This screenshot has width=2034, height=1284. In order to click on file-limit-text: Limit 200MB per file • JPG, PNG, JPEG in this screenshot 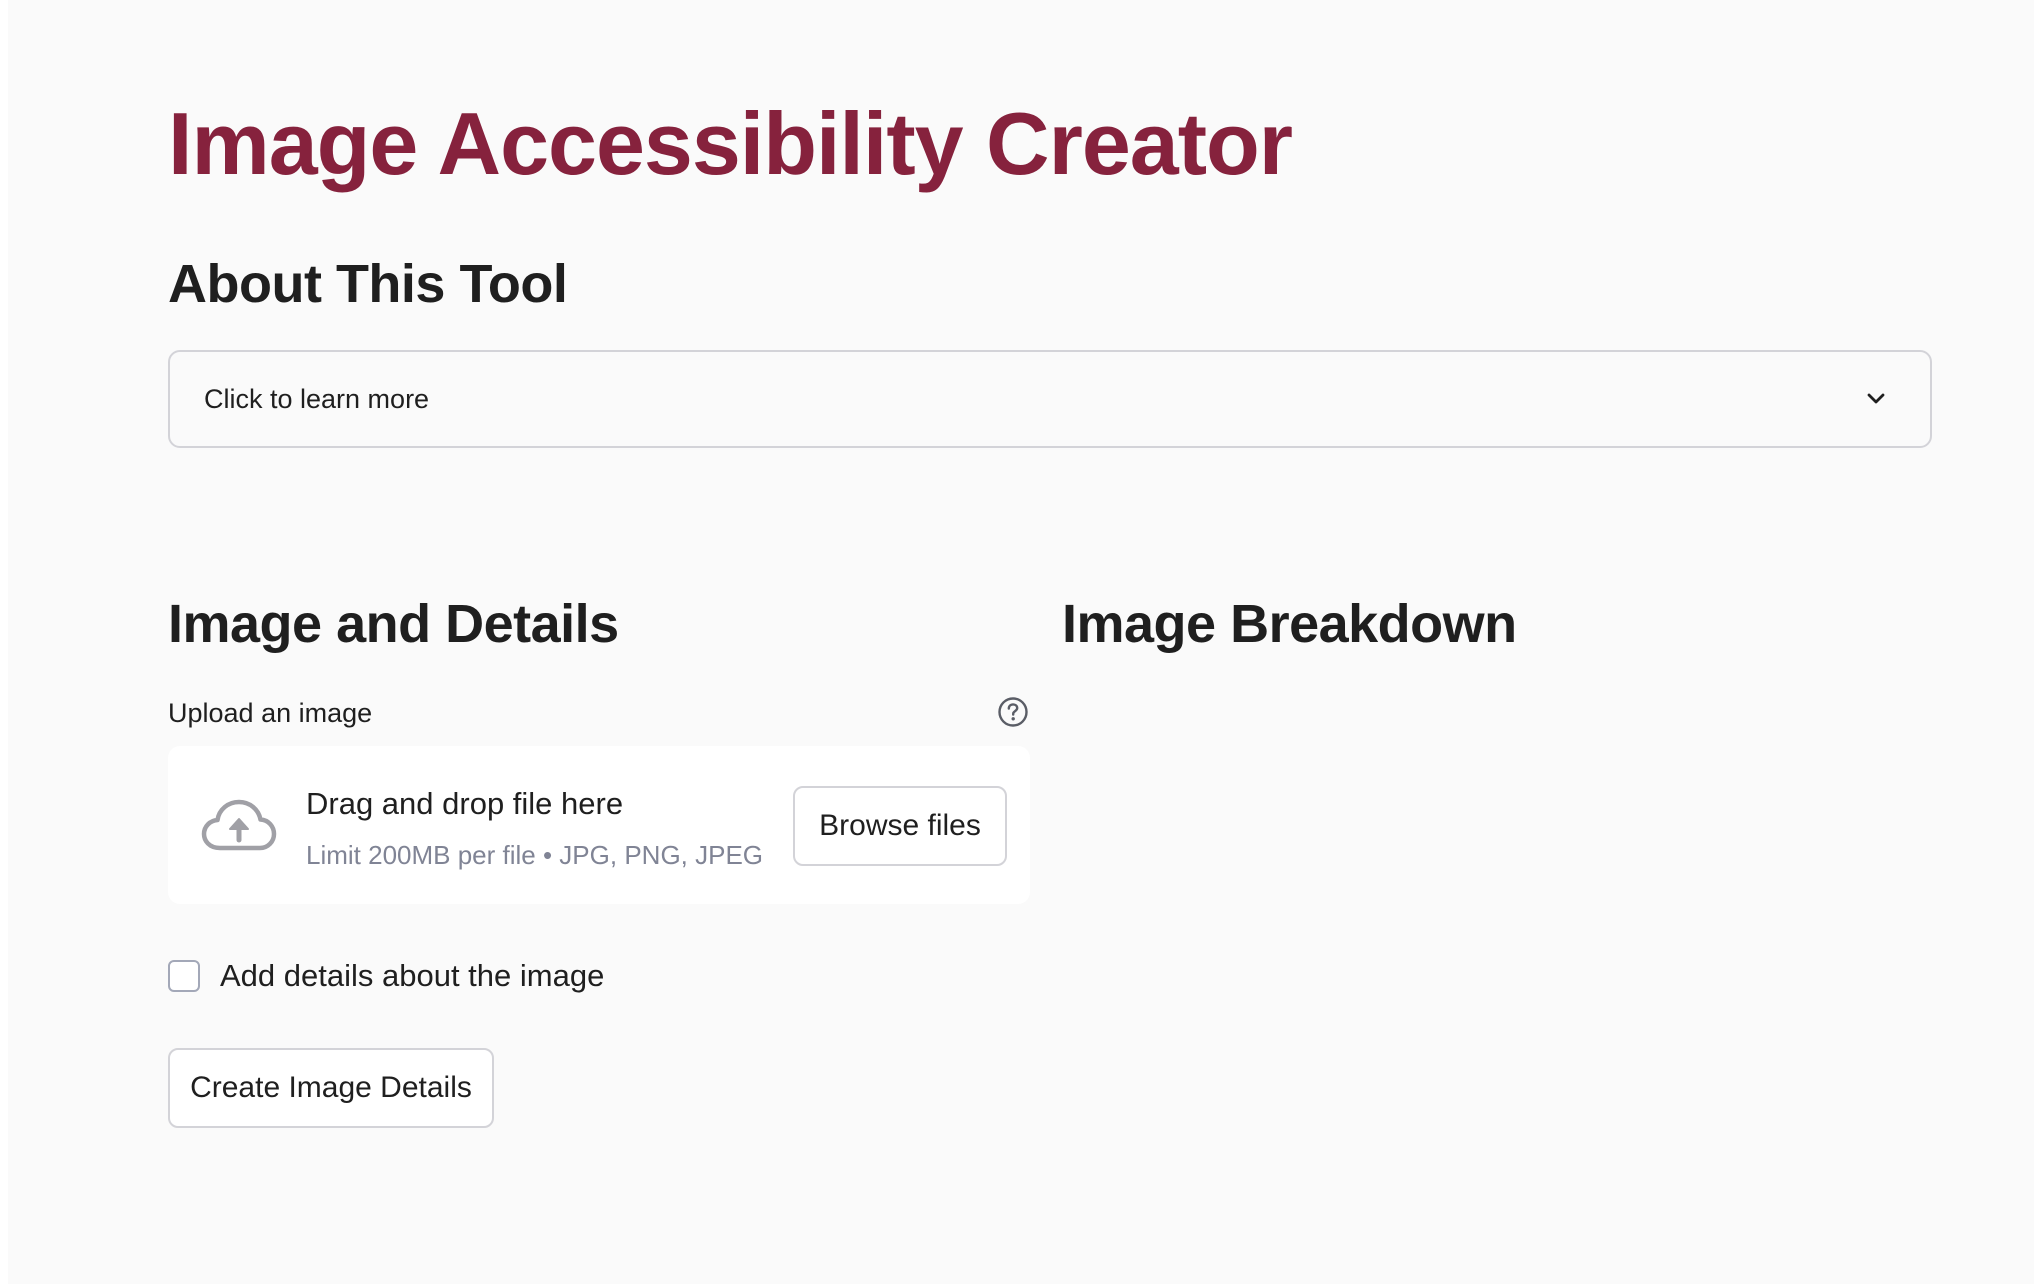, I will do `click(535, 855)`.